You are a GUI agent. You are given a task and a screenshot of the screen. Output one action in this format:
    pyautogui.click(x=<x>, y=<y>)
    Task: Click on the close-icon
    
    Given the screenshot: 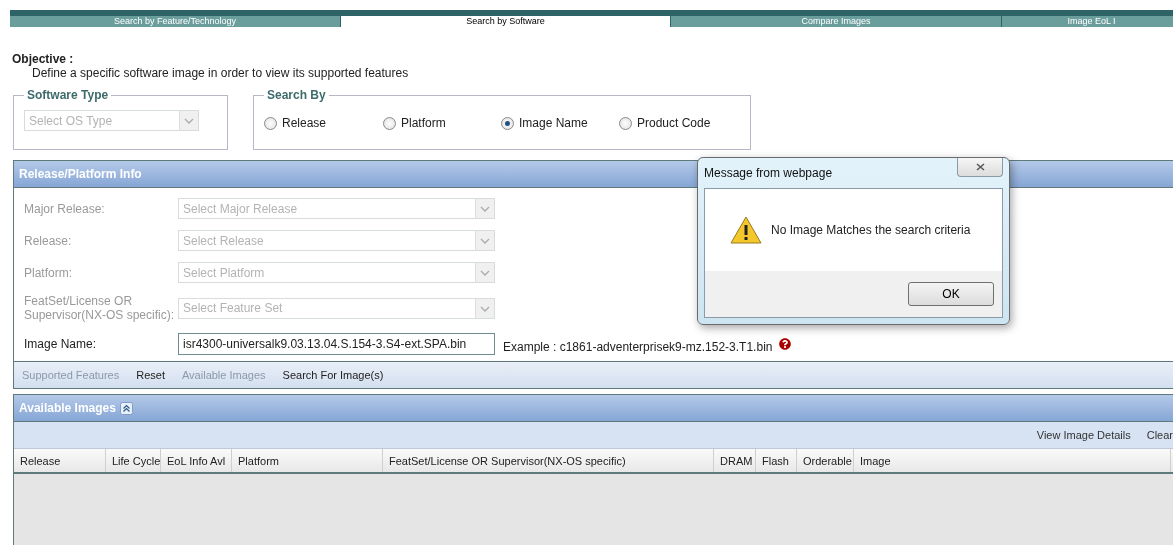 What is the action you would take?
    pyautogui.click(x=980, y=167)
    